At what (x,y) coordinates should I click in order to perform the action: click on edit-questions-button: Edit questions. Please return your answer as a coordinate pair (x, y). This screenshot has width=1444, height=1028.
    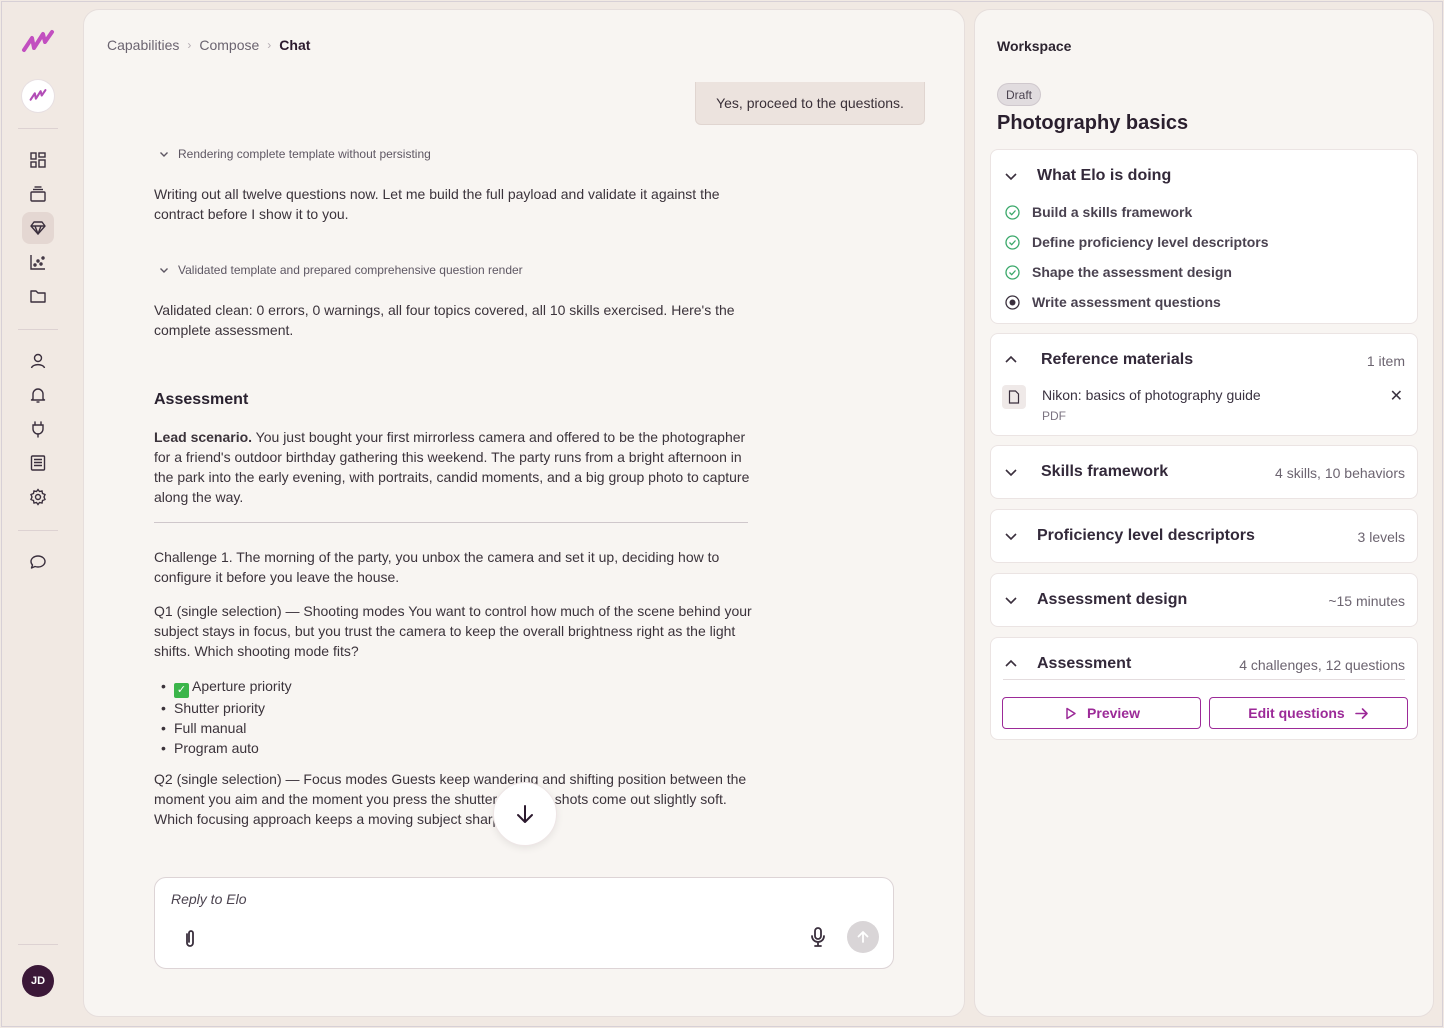
    Looking at the image, I should click on (1308, 713).